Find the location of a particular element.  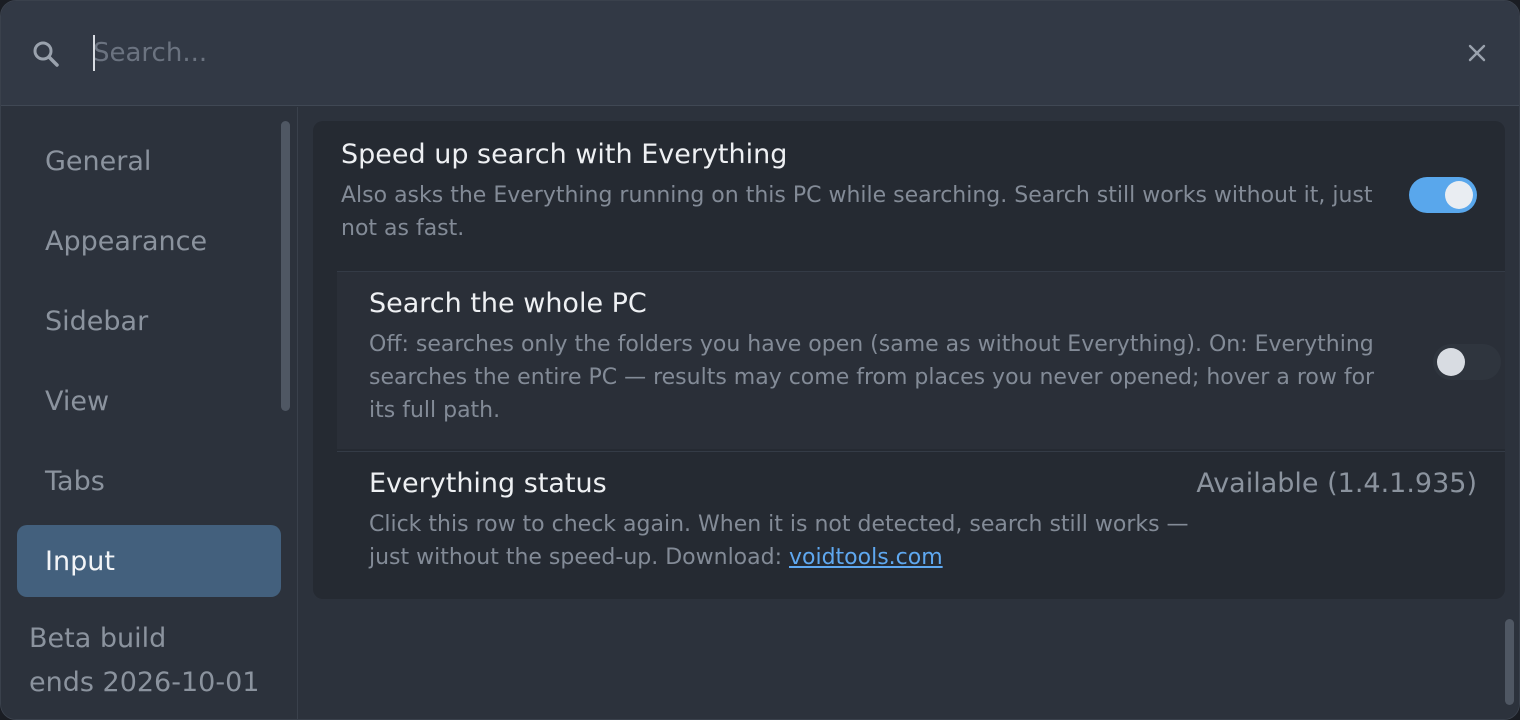

search-icon is located at coordinates (46, 54).